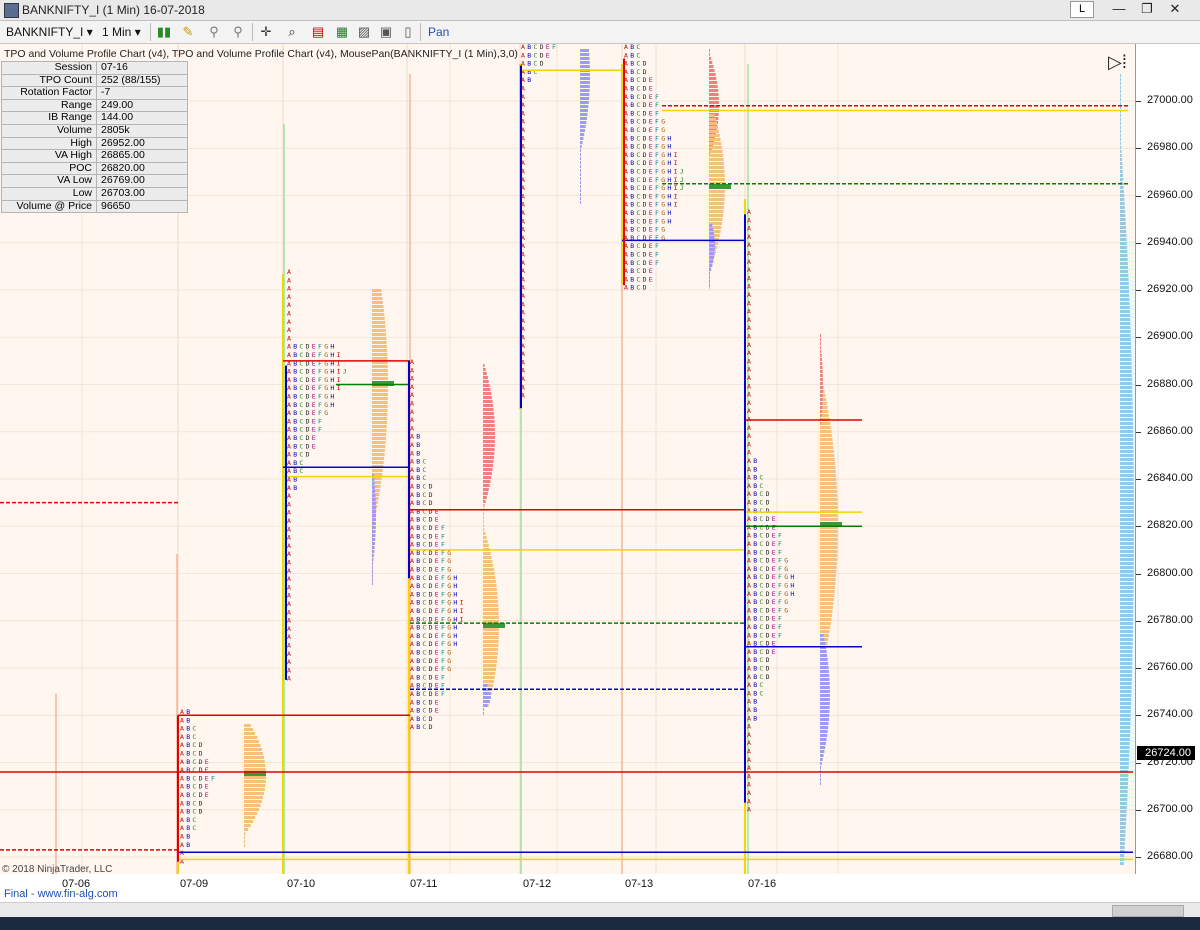 Image resolution: width=1200 pixels, height=930 pixels. Describe the element at coordinates (364, 32) in the screenshot. I see `strategies-icon: ▨` at that location.